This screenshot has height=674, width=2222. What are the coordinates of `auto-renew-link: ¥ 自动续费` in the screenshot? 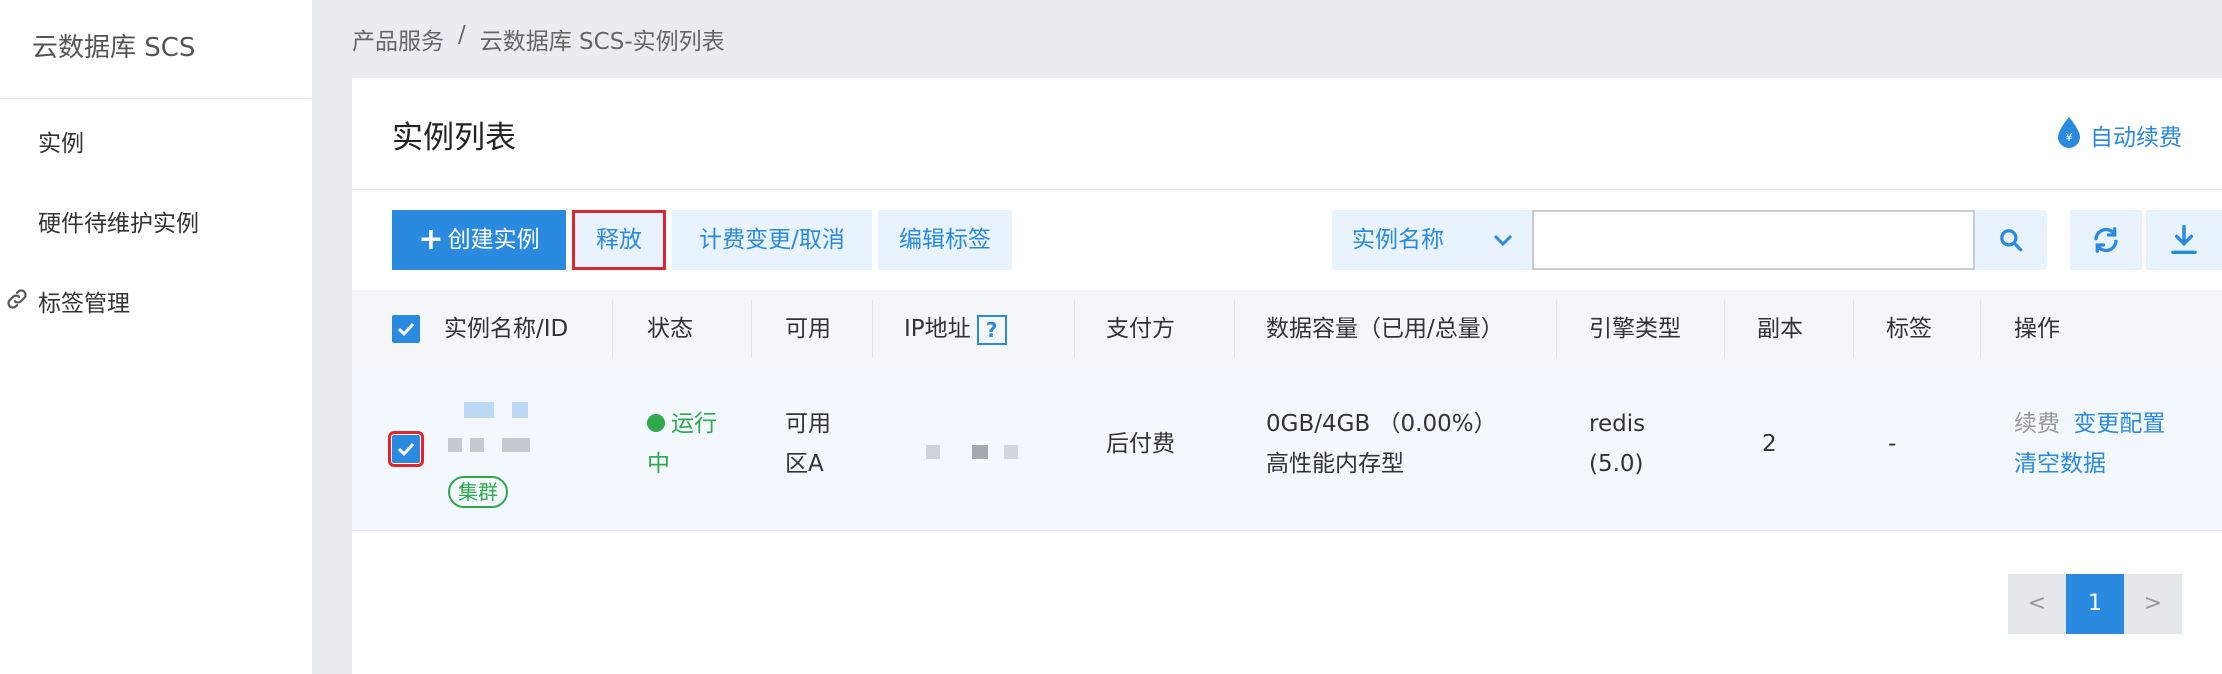 It's located at (2119, 135).